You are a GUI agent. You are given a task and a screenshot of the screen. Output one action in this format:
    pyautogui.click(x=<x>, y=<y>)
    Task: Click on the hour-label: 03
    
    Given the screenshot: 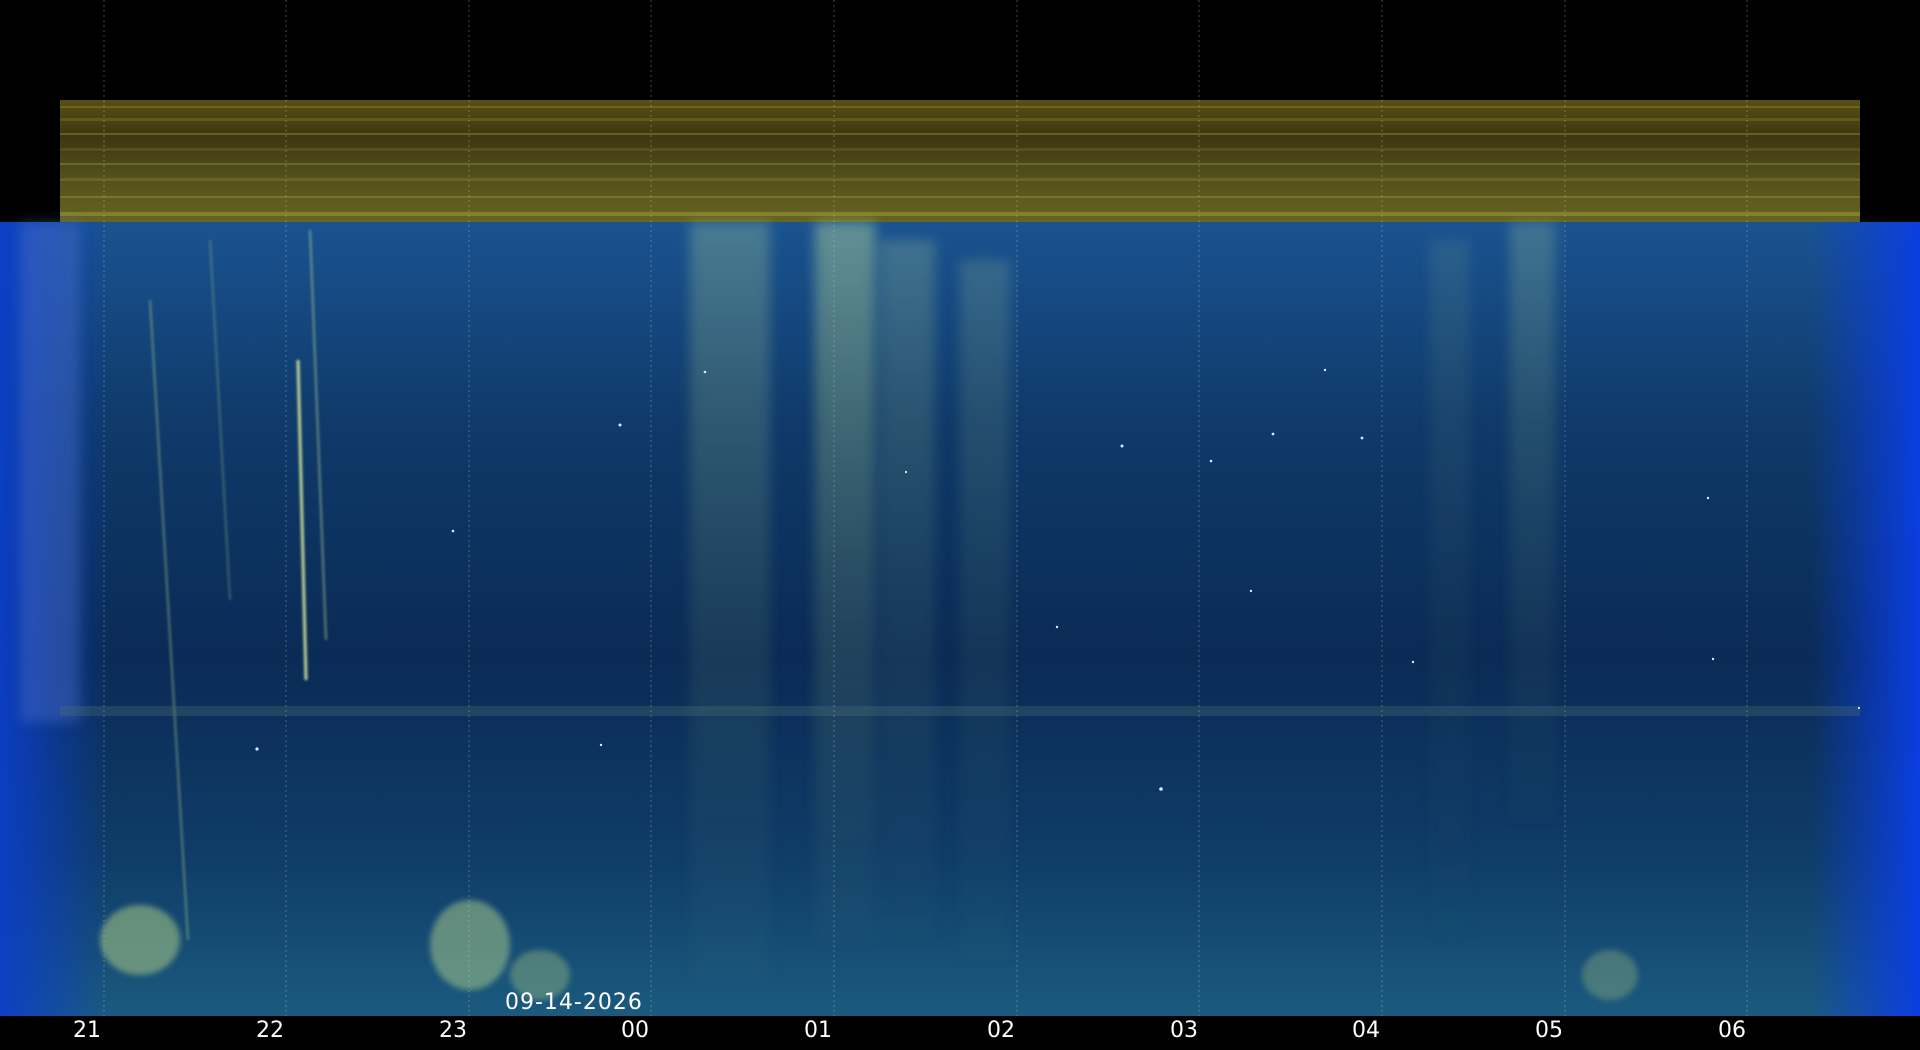 What is the action you would take?
    pyautogui.click(x=1184, y=1030)
    